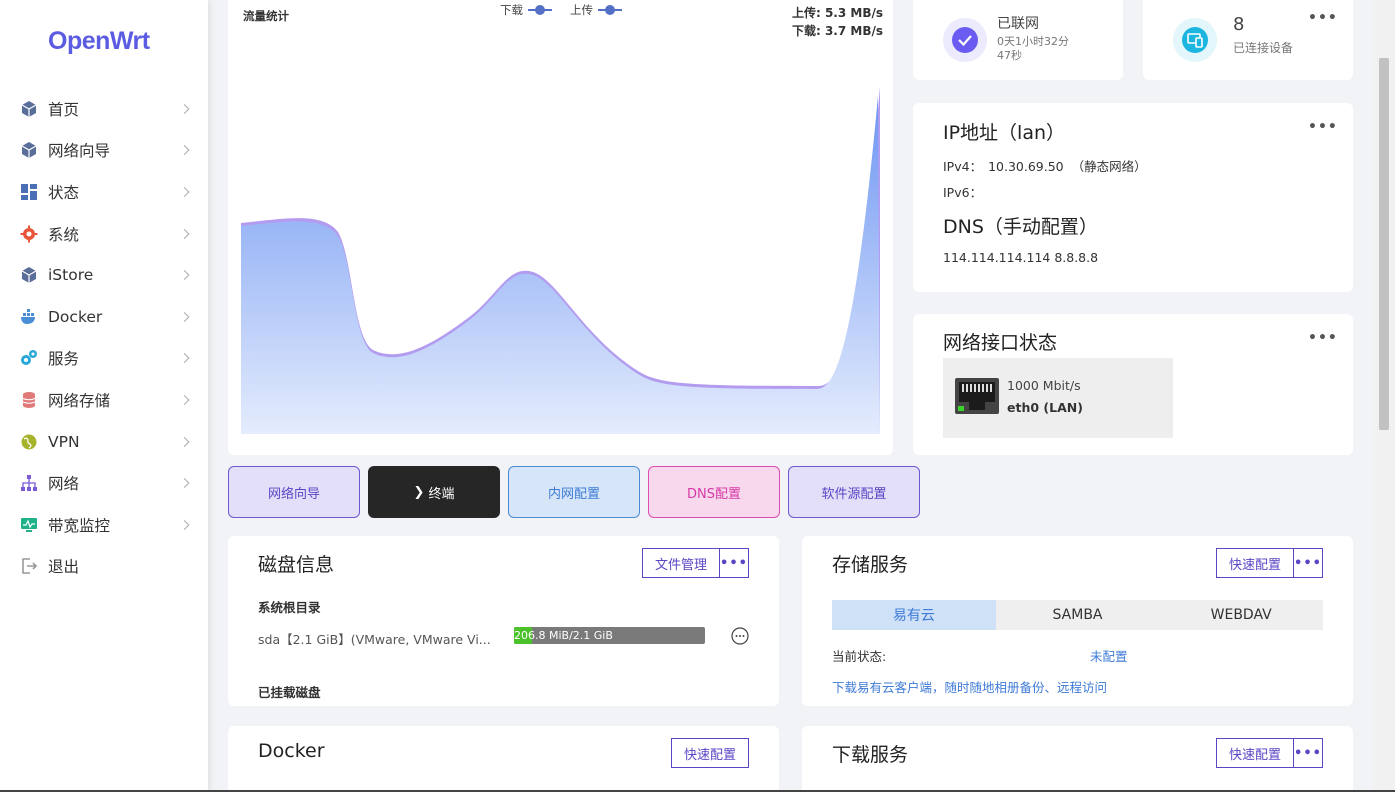 The width and height of the screenshot is (1395, 792). I want to click on sidebar-item-label: VPN, so click(64, 441).